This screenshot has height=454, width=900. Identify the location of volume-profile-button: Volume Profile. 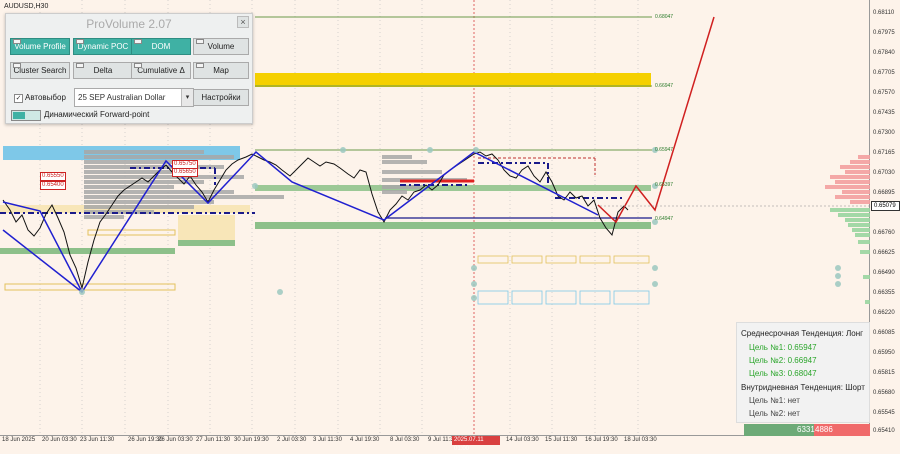
(40, 46).